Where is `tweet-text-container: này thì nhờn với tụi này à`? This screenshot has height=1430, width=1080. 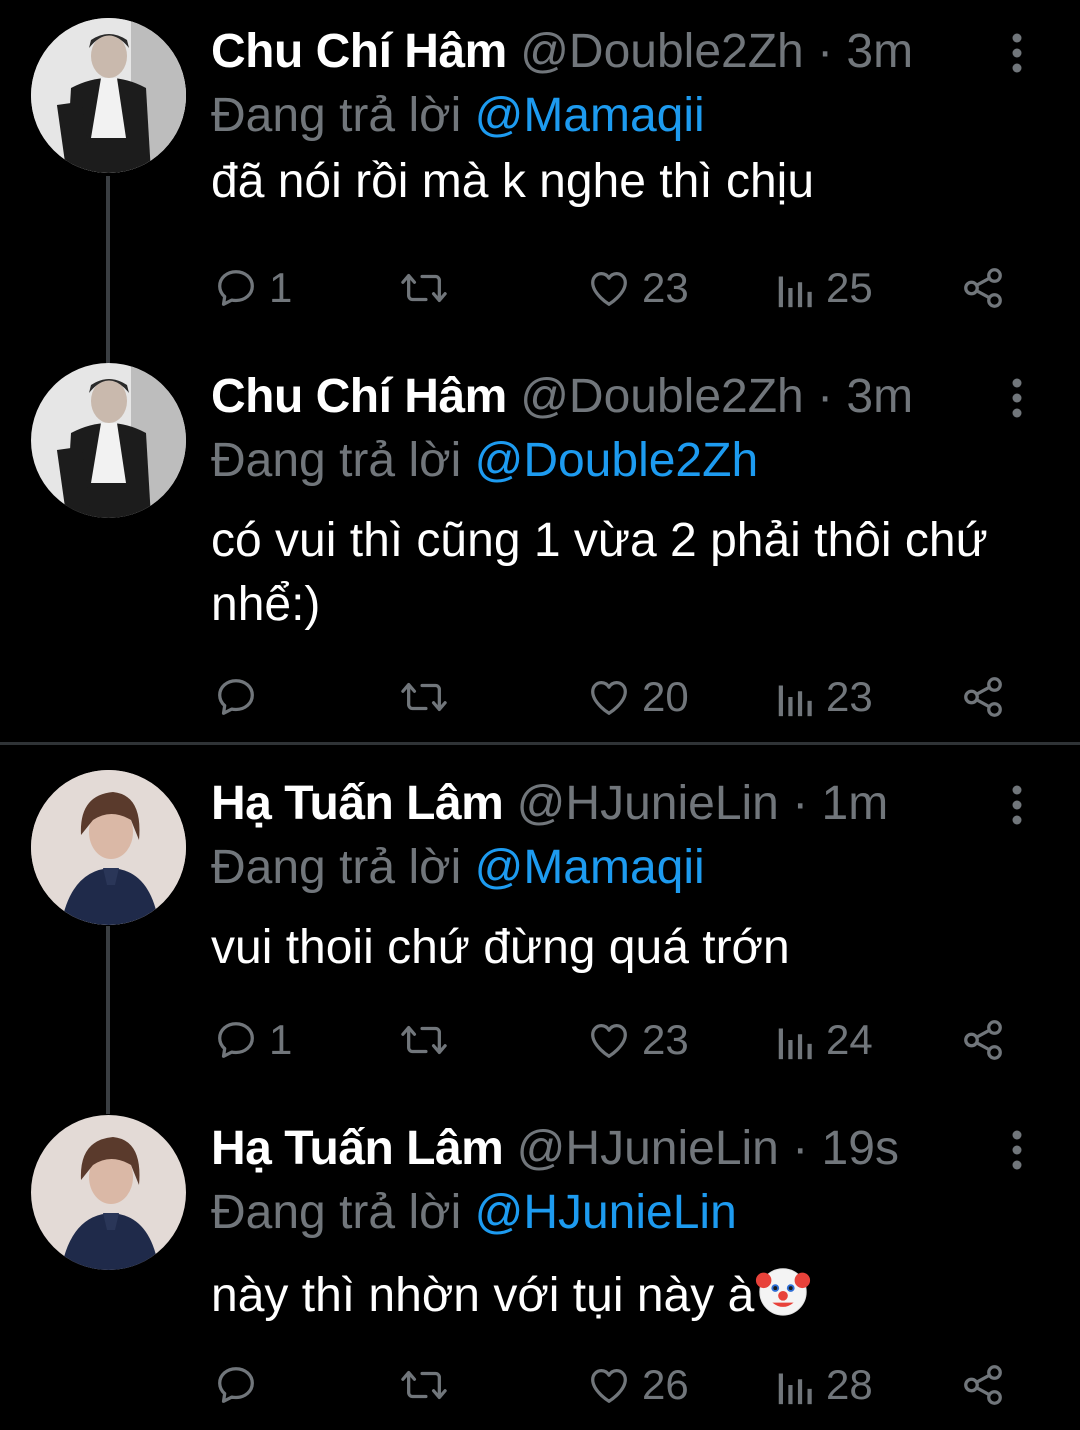 tweet-text-container: này thì nhờn với tụi này à is located at coordinates (611, 1294).